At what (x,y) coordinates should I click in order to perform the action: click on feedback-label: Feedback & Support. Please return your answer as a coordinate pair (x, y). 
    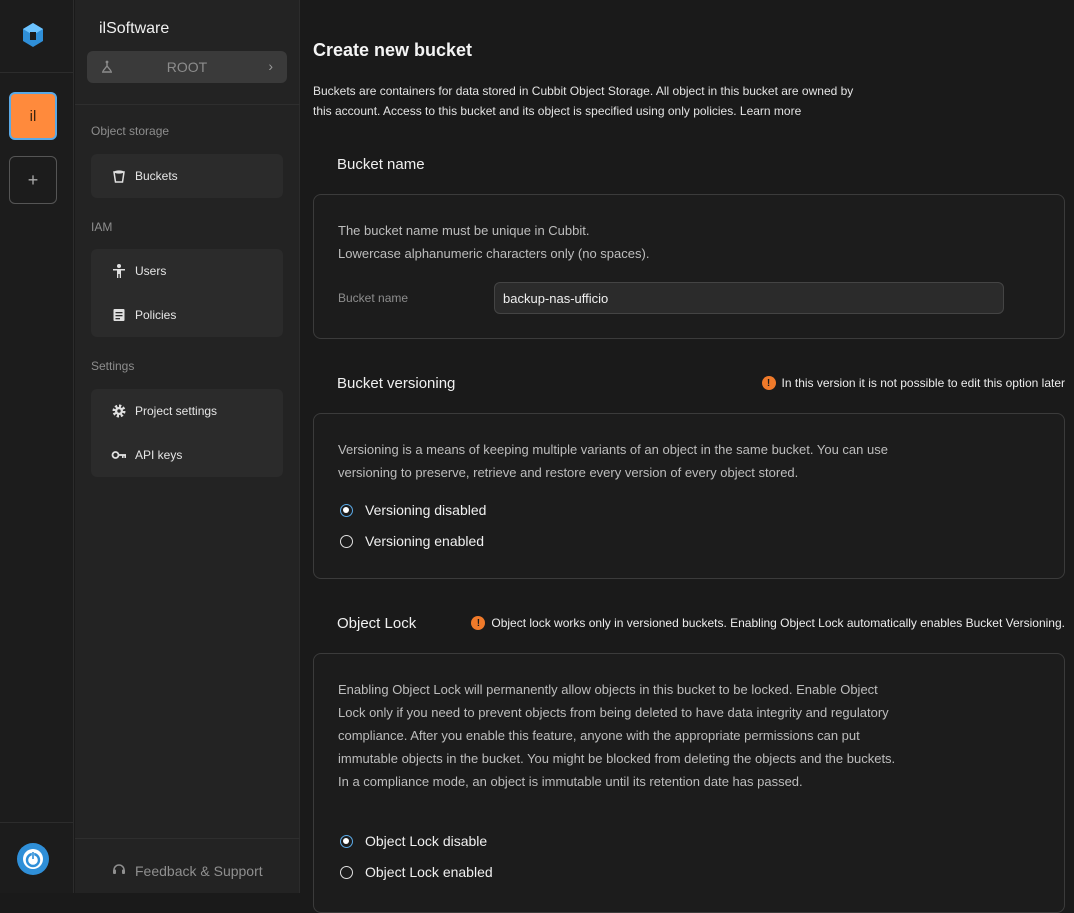
    Looking at the image, I should click on (199, 870).